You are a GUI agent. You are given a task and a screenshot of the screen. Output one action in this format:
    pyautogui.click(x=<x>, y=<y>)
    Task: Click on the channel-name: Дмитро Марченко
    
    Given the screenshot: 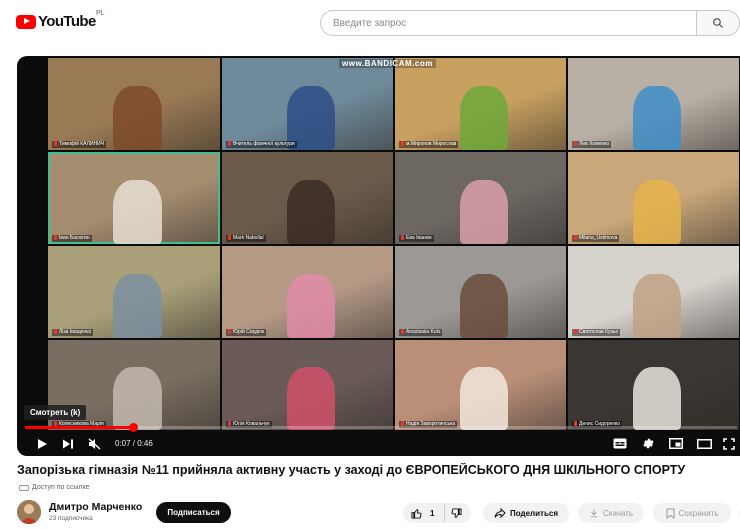 What is the action you would take?
    pyautogui.click(x=95, y=507)
    